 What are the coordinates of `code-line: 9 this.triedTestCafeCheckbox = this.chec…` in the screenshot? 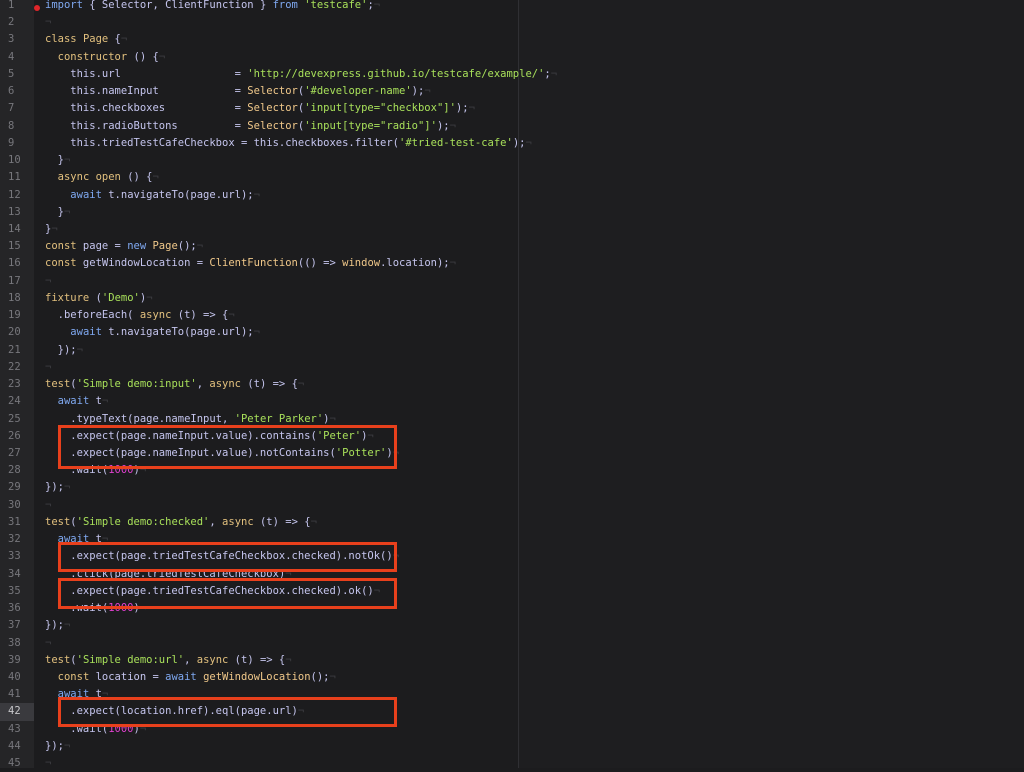 It's located at (266, 143).